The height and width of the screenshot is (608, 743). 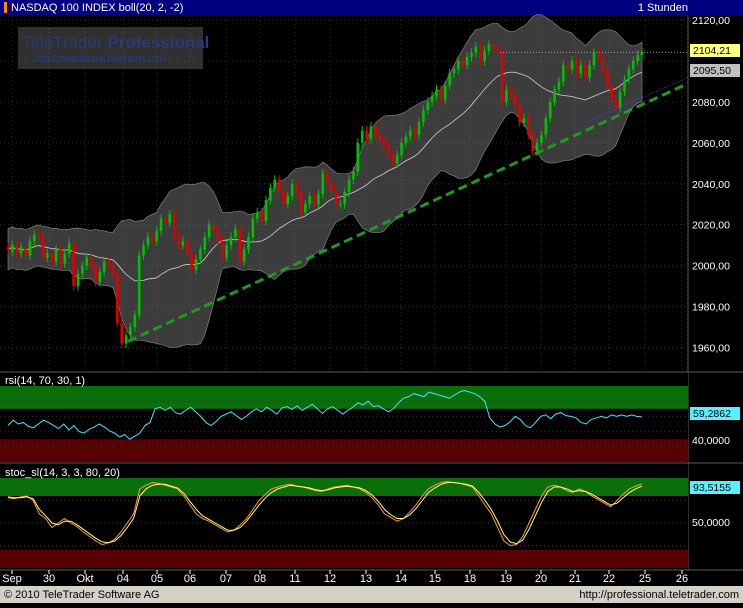 I want to click on x-tick-label: 14, so click(x=401, y=579).